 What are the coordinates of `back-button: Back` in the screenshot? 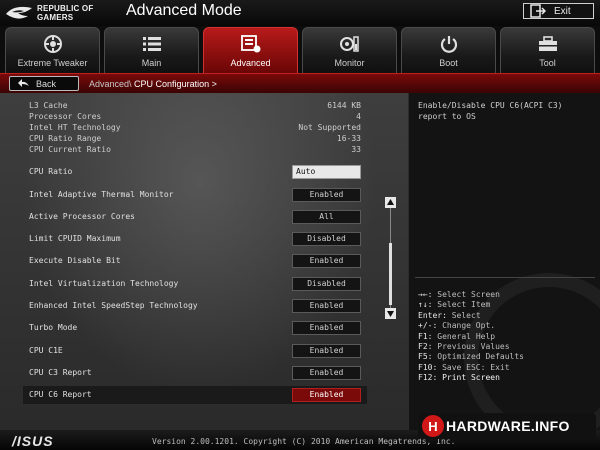 It's located at (44, 83).